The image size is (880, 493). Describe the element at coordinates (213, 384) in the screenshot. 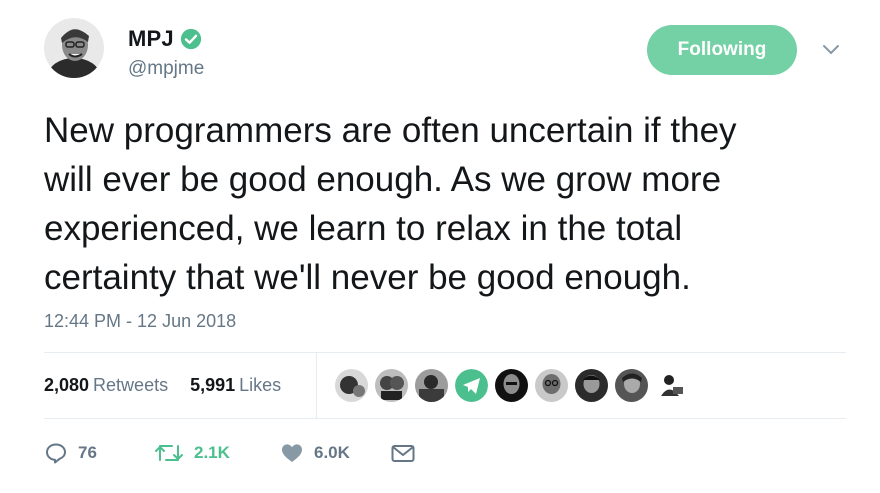

I see `likes-count: 5,991` at that location.